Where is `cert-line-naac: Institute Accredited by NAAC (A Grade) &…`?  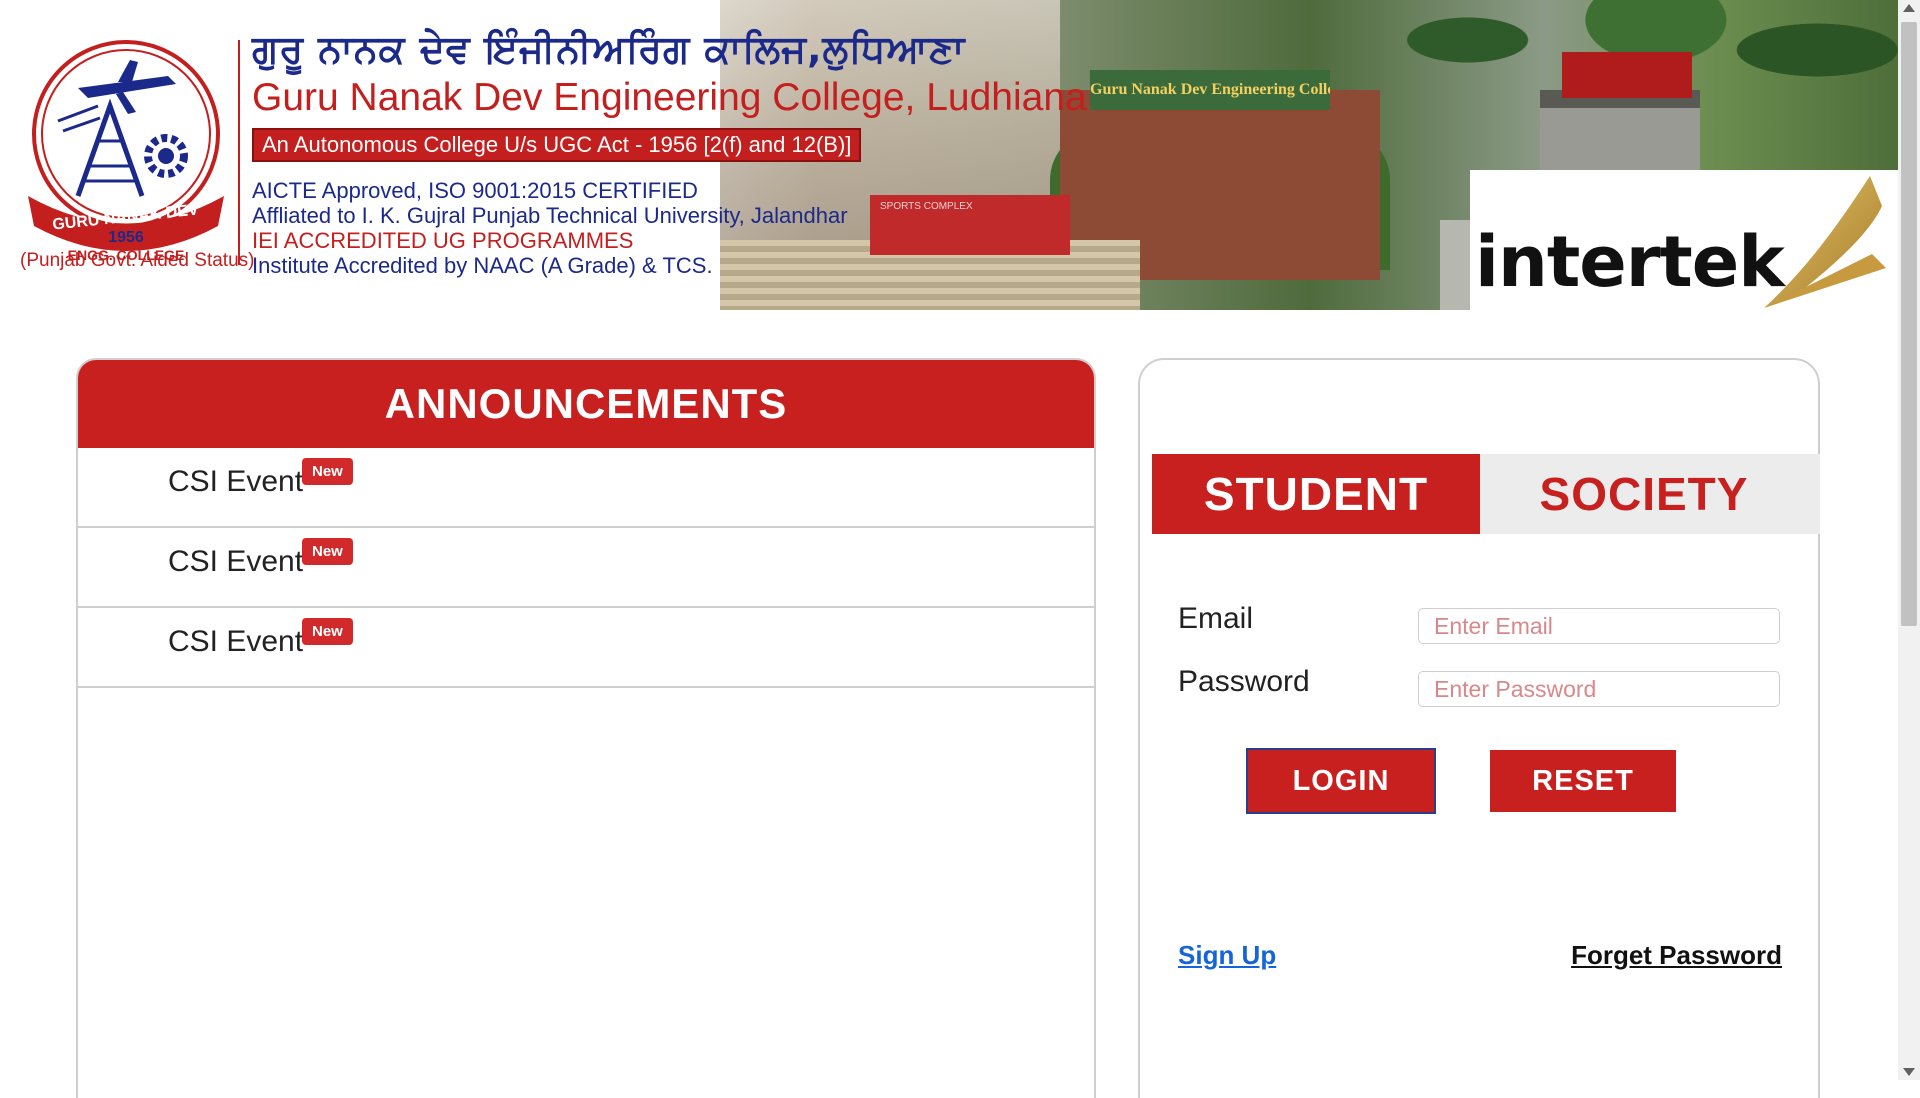
cert-line-naac: Institute Accredited by NAAC (A Grade) &… is located at coordinates (482, 265).